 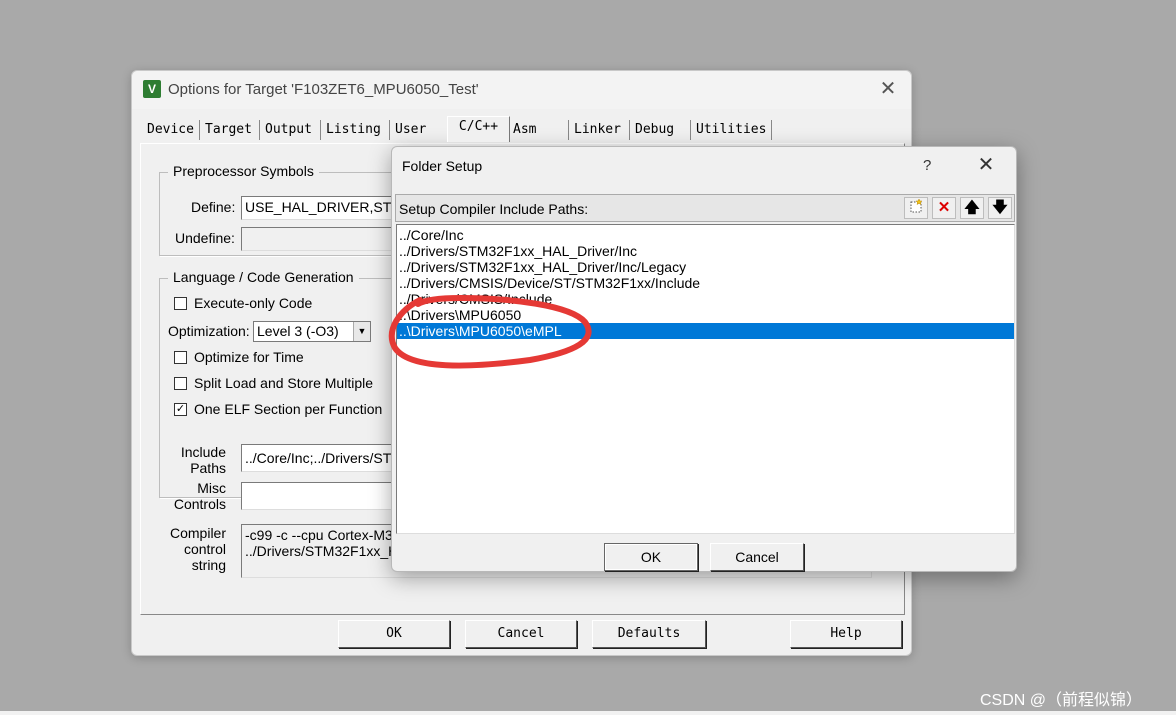 What do you see at coordinates (152, 89) in the screenshot?
I see `keil-app-icon: V` at bounding box center [152, 89].